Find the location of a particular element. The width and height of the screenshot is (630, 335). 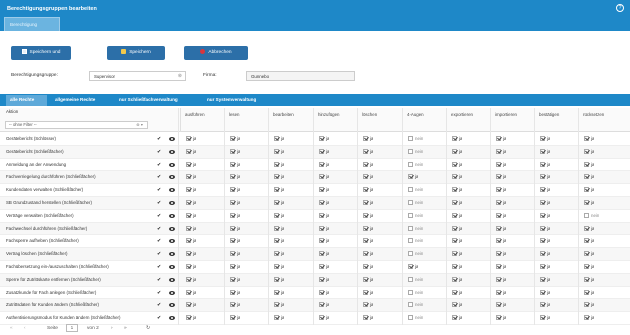

action-filter: -- ohne Filter -- ⊗ ▾ is located at coordinates (76, 125).